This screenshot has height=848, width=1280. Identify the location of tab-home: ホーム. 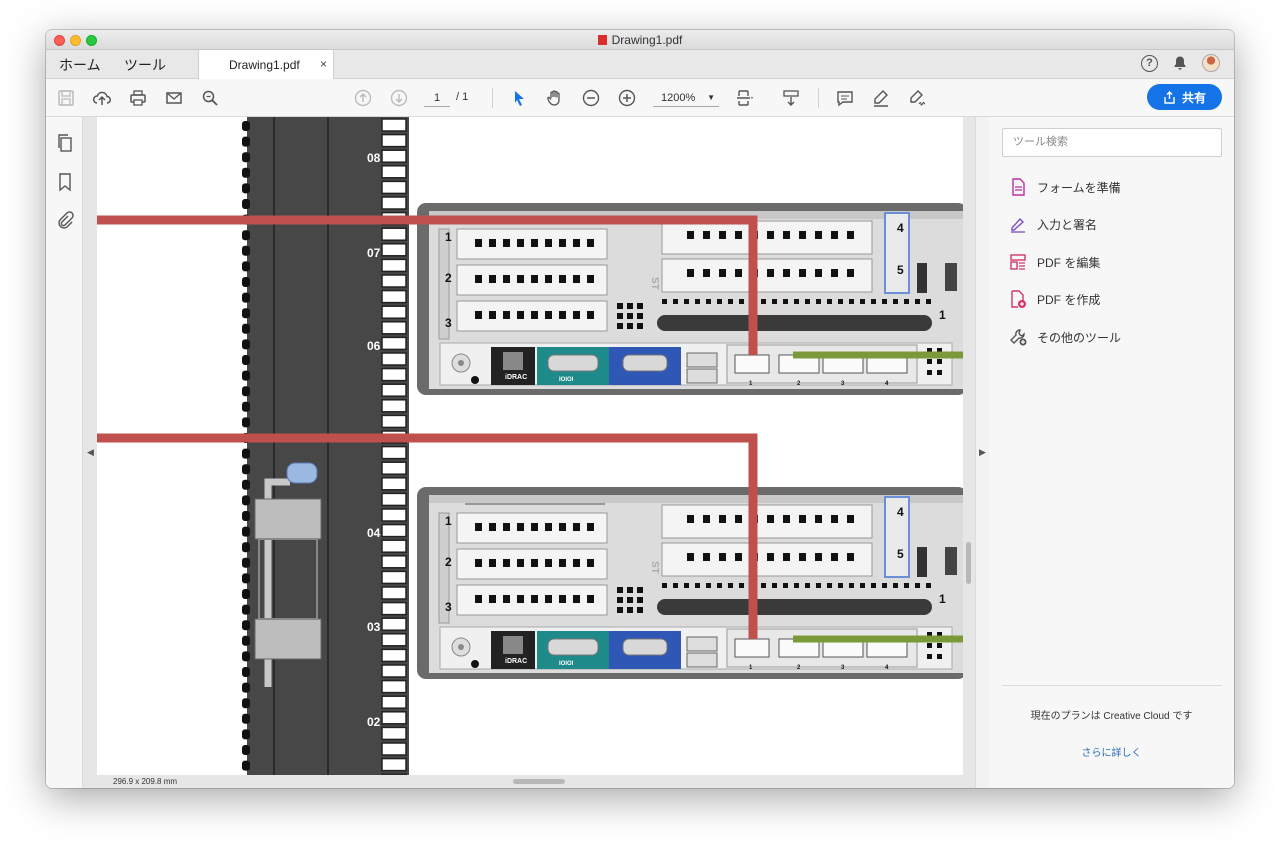
(80, 65).